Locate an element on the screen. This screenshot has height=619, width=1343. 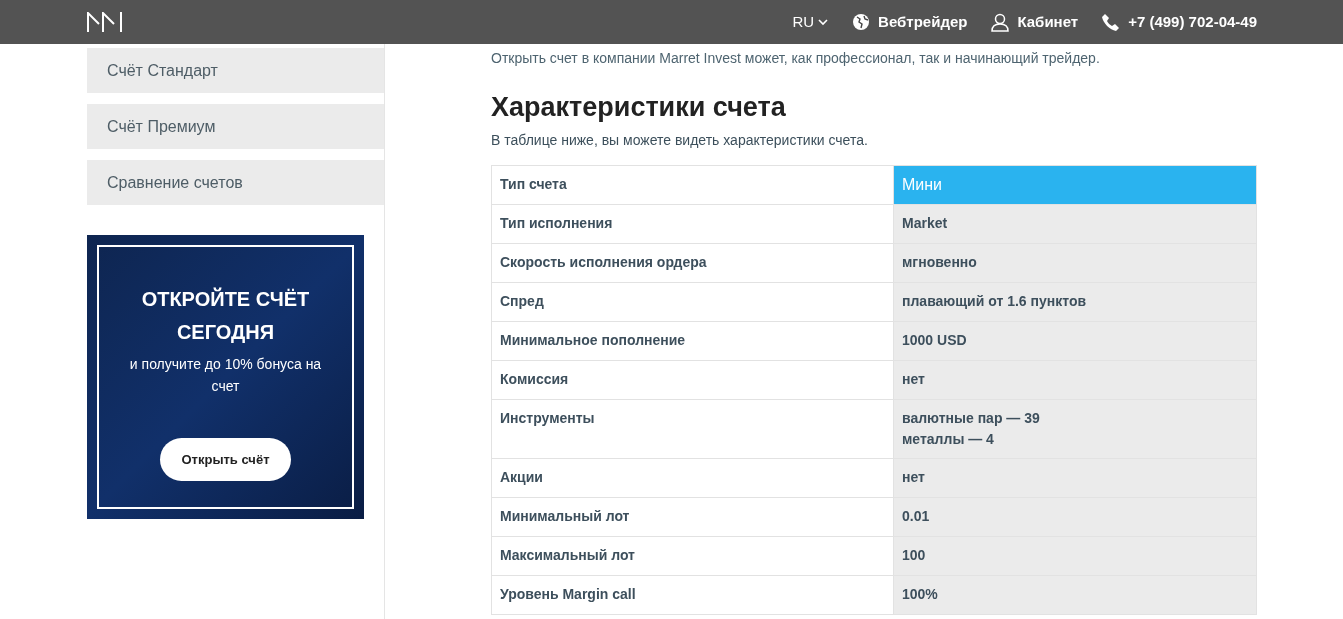
table-cell: Уровень Margin call is located at coordinates (692, 594).